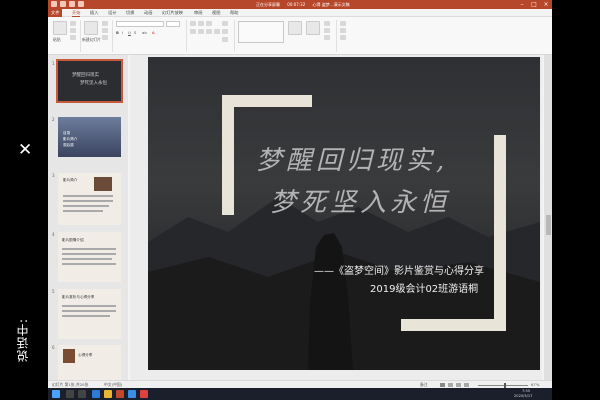 The height and width of the screenshot is (400, 600). Describe the element at coordinates (295, 28) in the screenshot. I see `arrange-icon` at that location.